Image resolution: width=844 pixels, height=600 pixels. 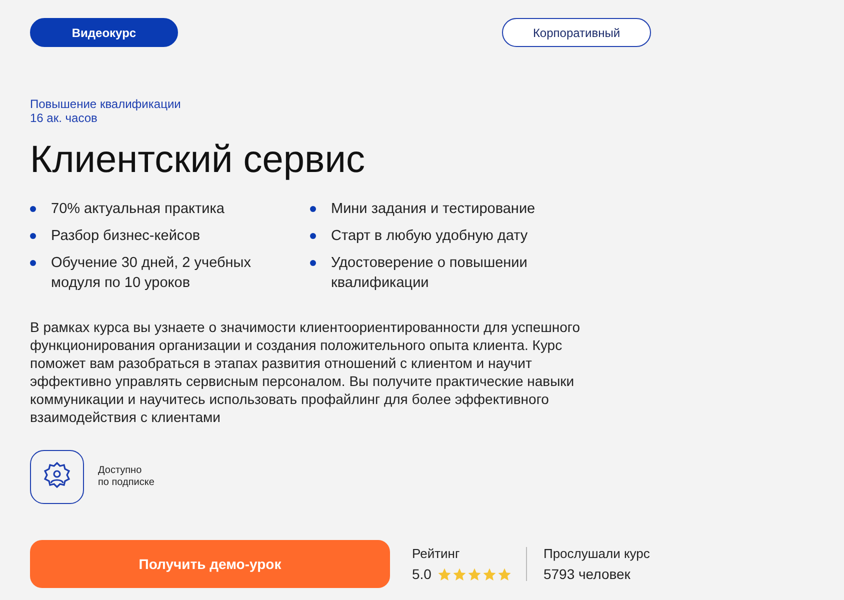 What do you see at coordinates (126, 483) in the screenshot?
I see `subscription-text: по подписке` at bounding box center [126, 483].